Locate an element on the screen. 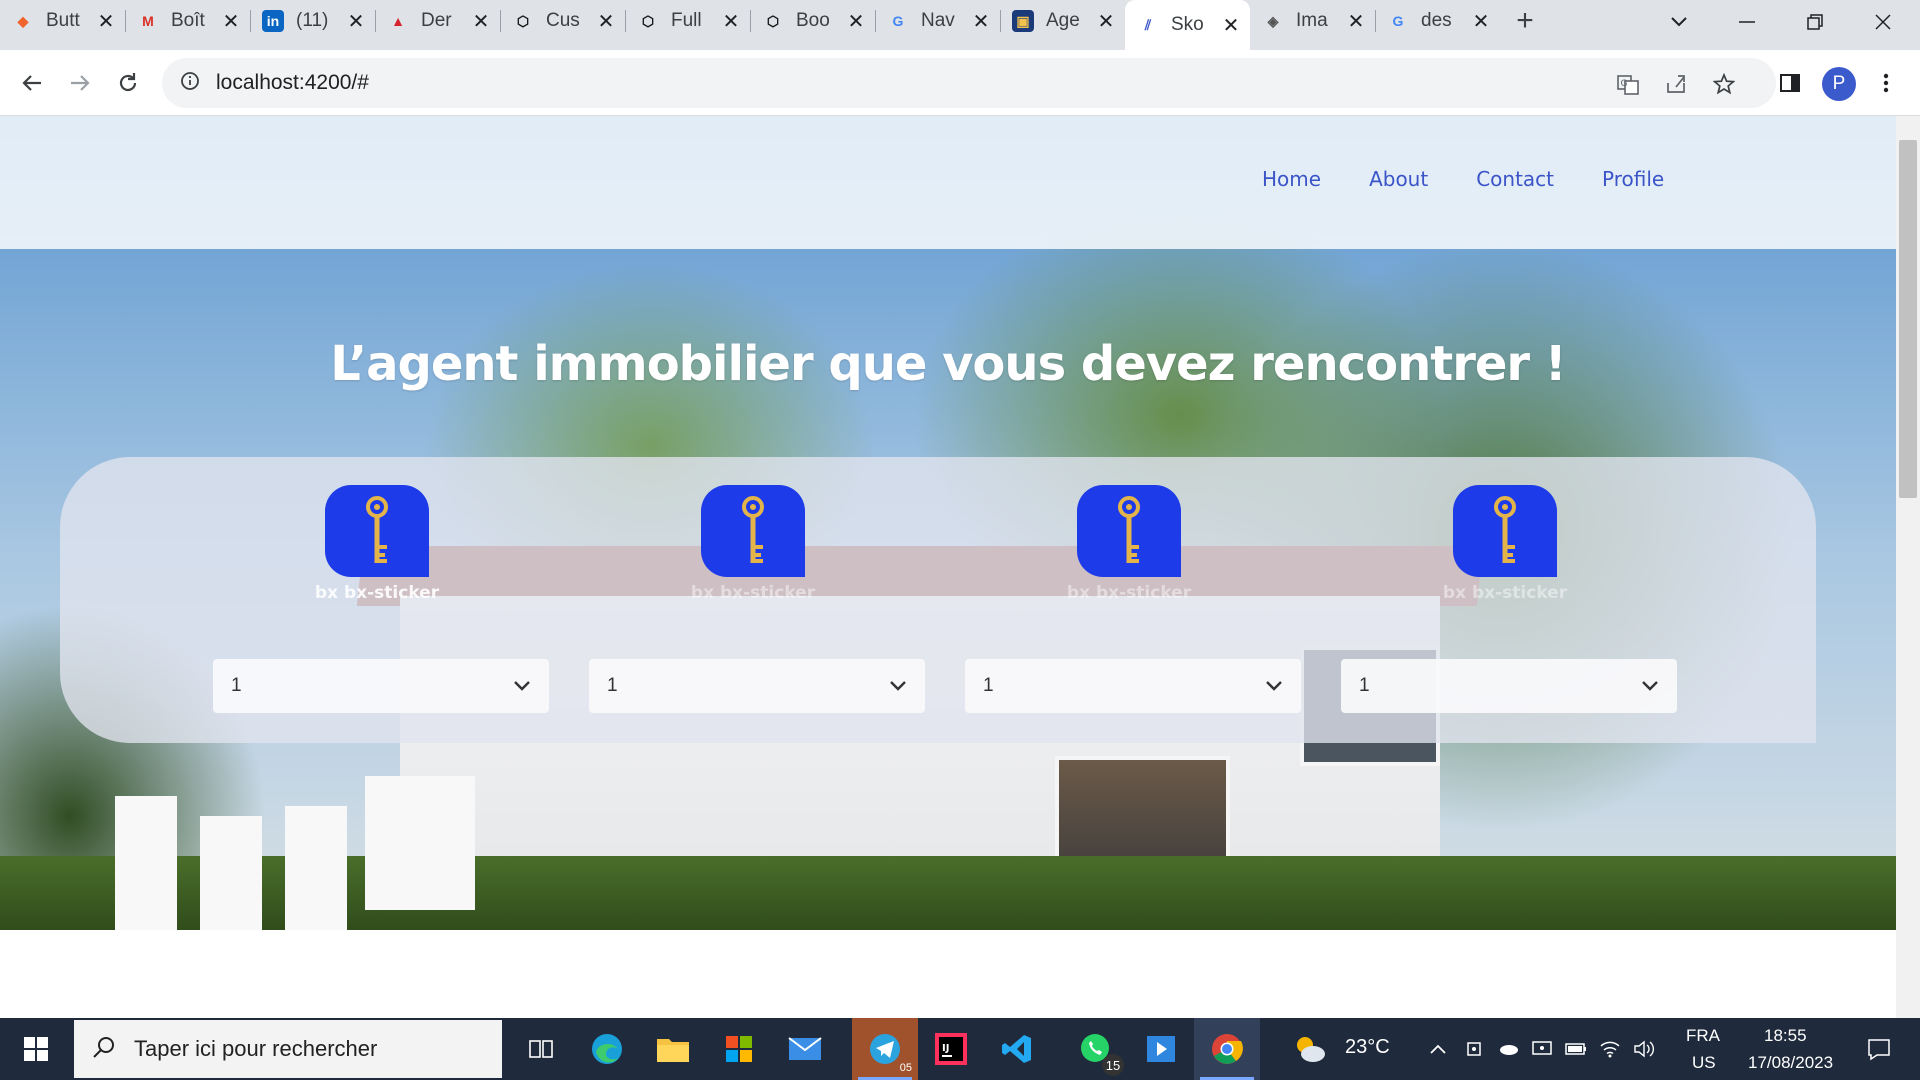  browser-tab: ⬡ Boo ✕ is located at coordinates (812, 21).